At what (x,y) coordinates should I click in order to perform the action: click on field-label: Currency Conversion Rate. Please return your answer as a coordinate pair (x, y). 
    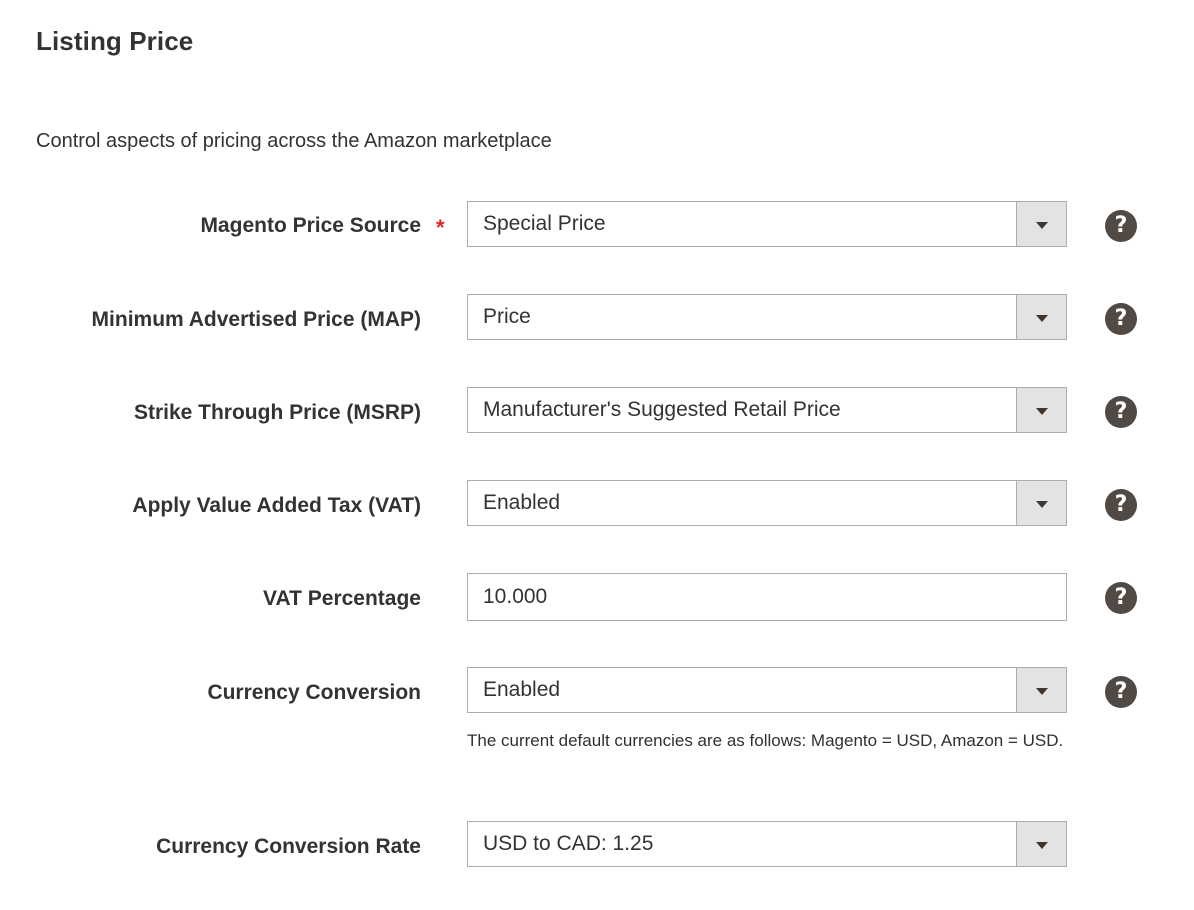
    Looking at the image, I should click on (288, 846).